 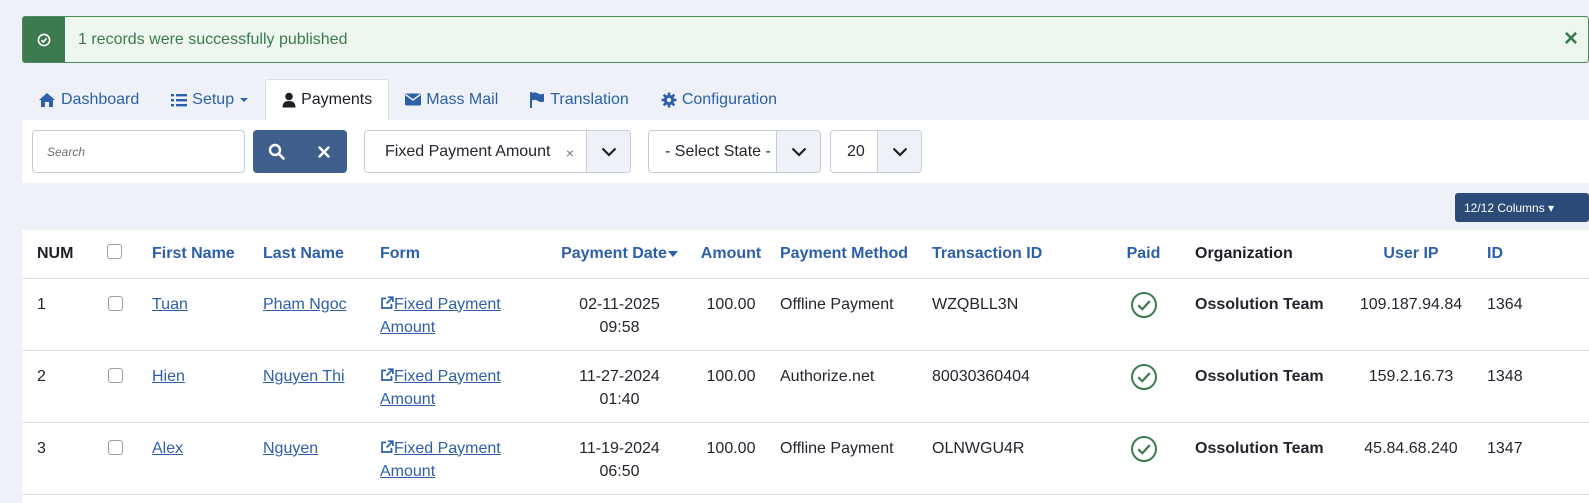 I want to click on transaction-id: WZQBLL3N, so click(x=1012, y=314).